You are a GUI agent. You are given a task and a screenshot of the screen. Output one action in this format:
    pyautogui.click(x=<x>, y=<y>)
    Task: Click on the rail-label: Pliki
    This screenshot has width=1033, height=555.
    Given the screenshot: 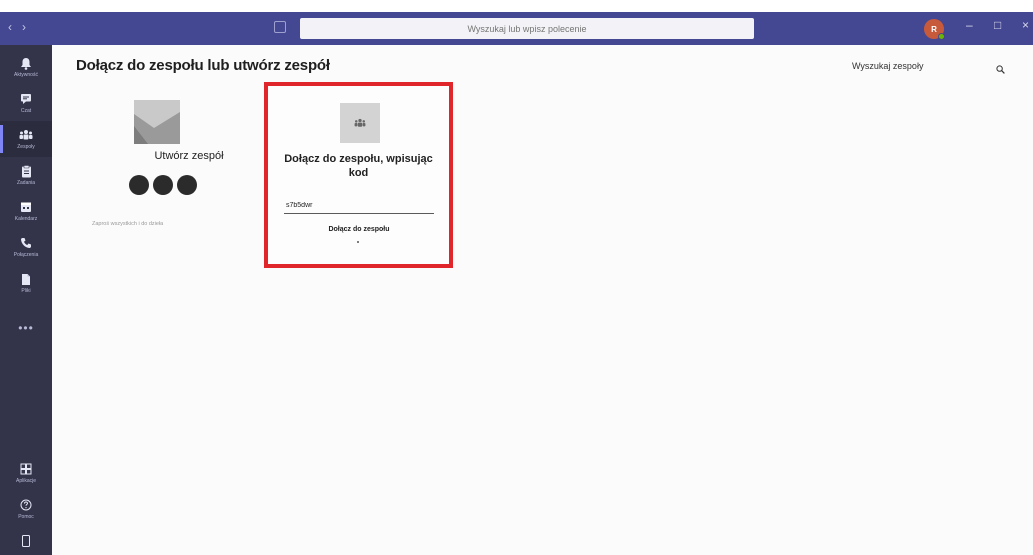 What is the action you would take?
    pyautogui.click(x=26, y=291)
    